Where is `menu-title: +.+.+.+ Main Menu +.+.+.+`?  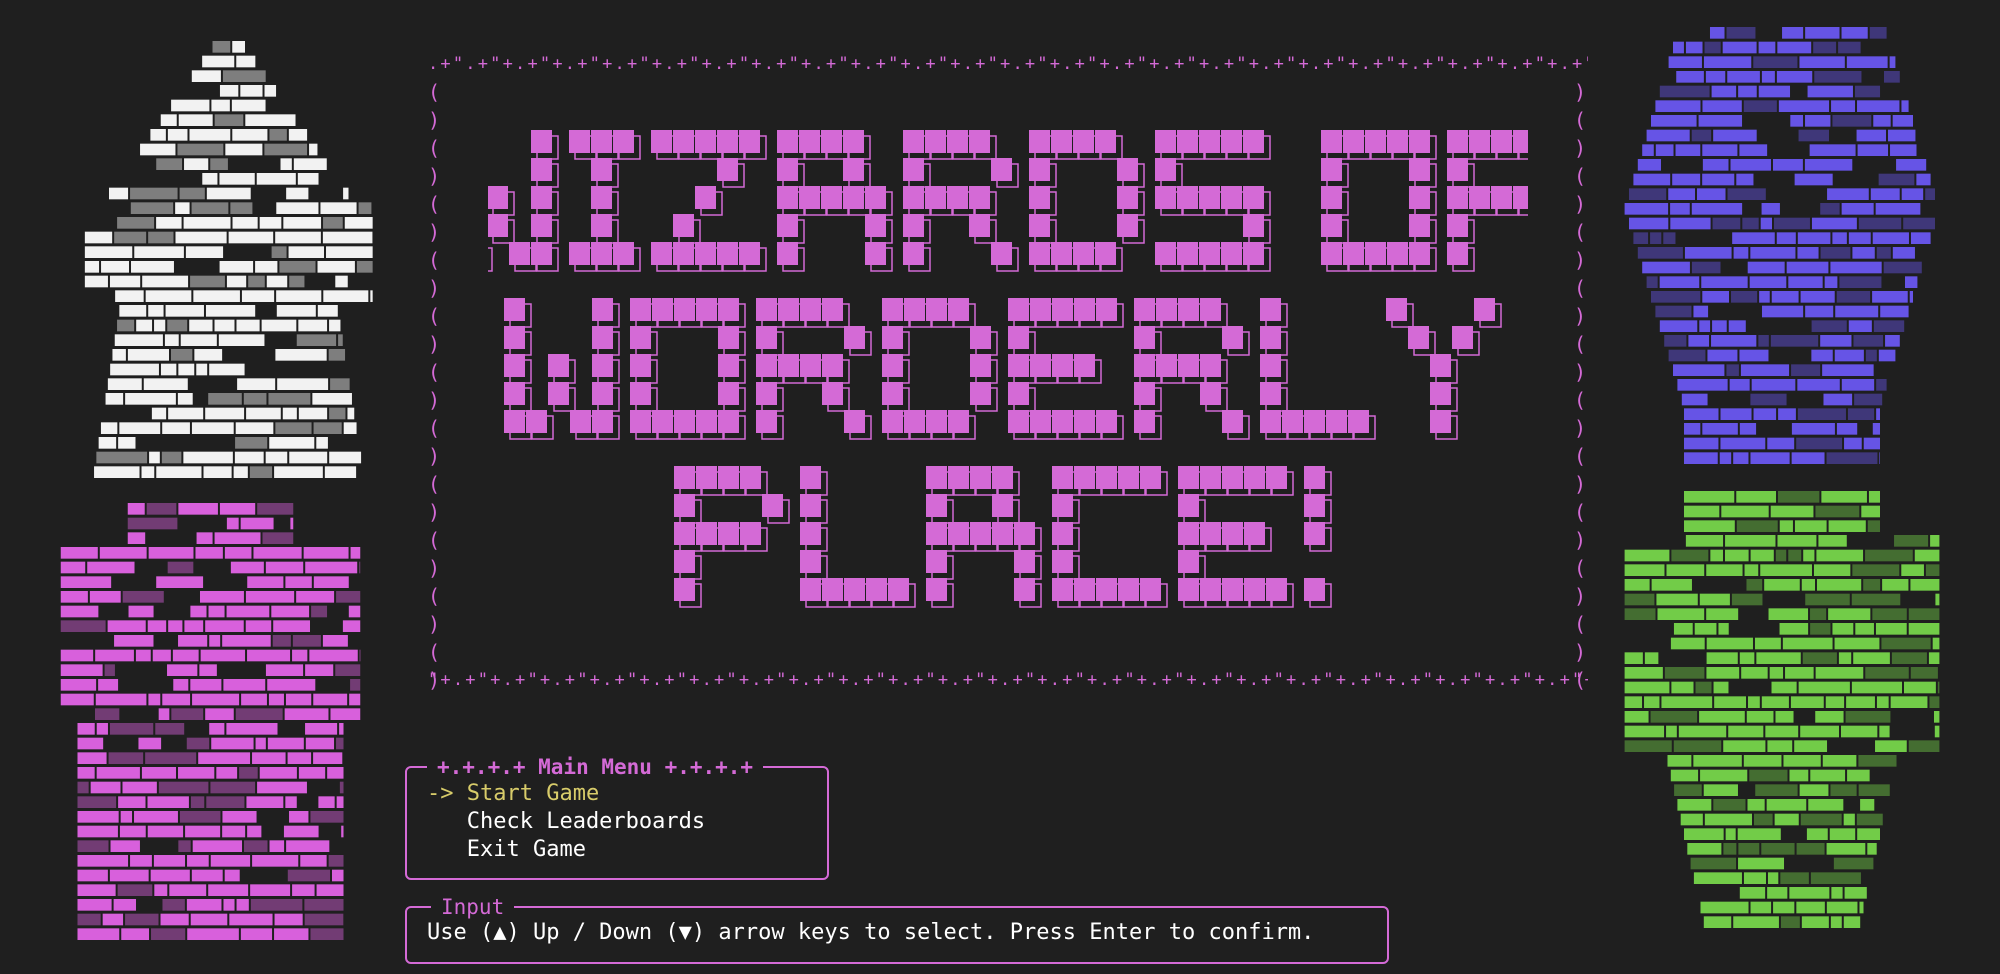 menu-title: +.+.+.+ Main Menu +.+.+.+ is located at coordinates (595, 767).